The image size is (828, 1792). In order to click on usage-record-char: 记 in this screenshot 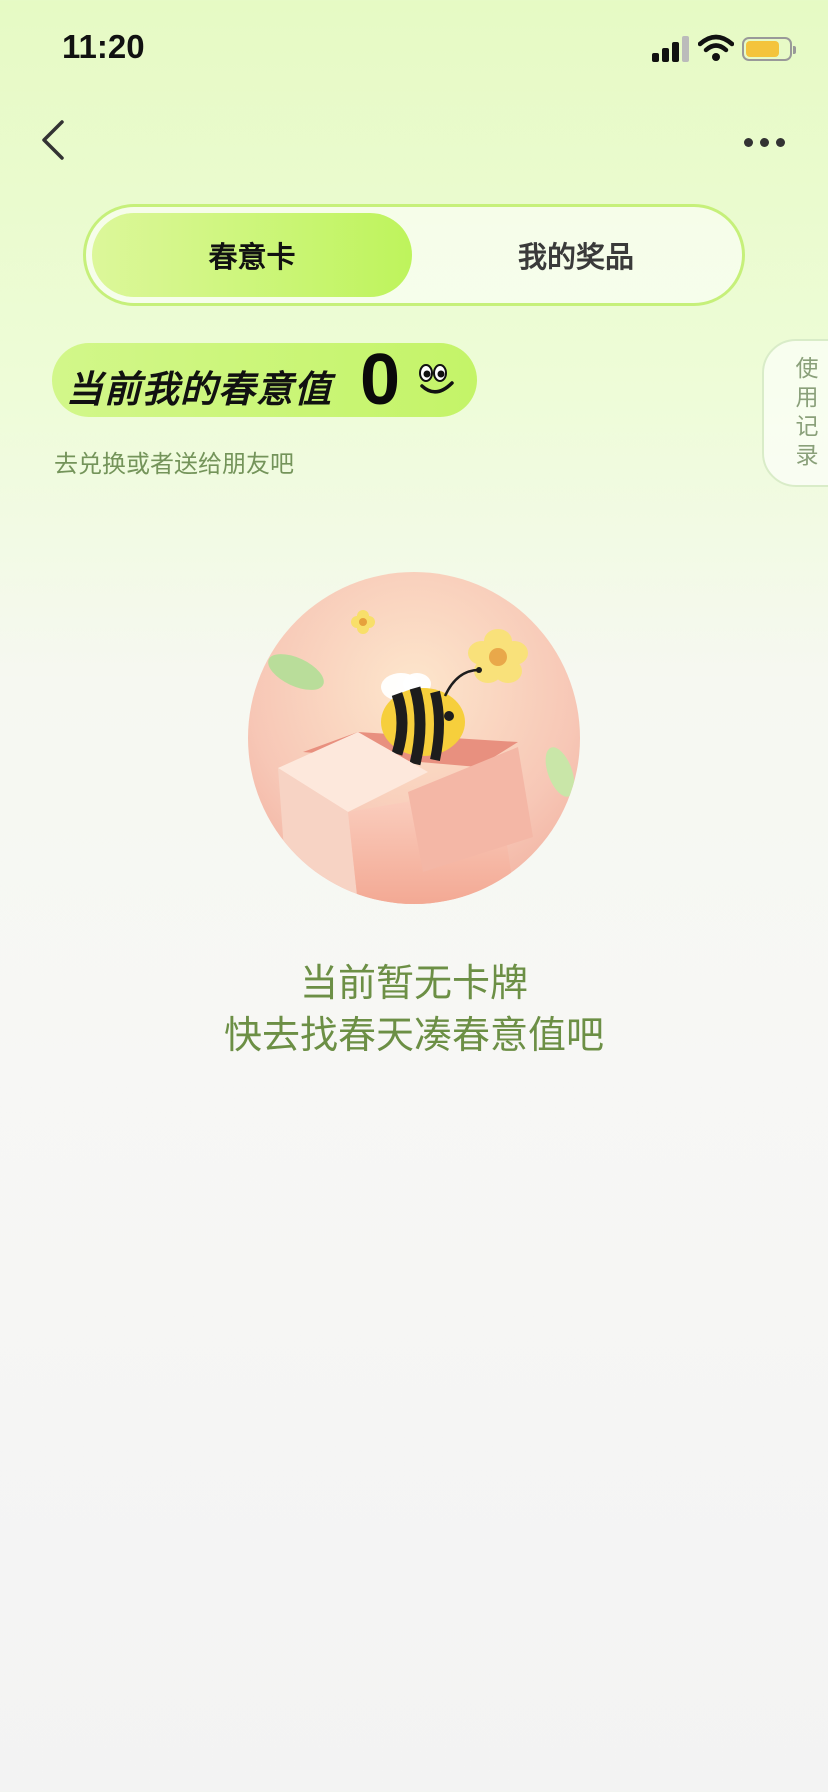, I will do `click(807, 427)`.